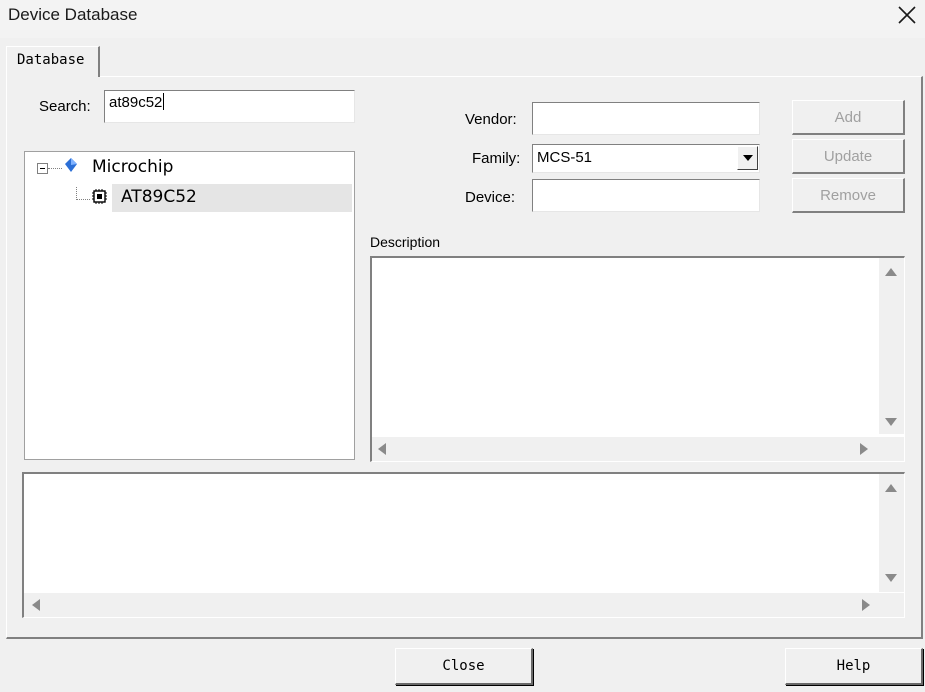 The width and height of the screenshot is (925, 692). Describe the element at coordinates (646, 158) in the screenshot. I see `family-select: MCS-51` at that location.